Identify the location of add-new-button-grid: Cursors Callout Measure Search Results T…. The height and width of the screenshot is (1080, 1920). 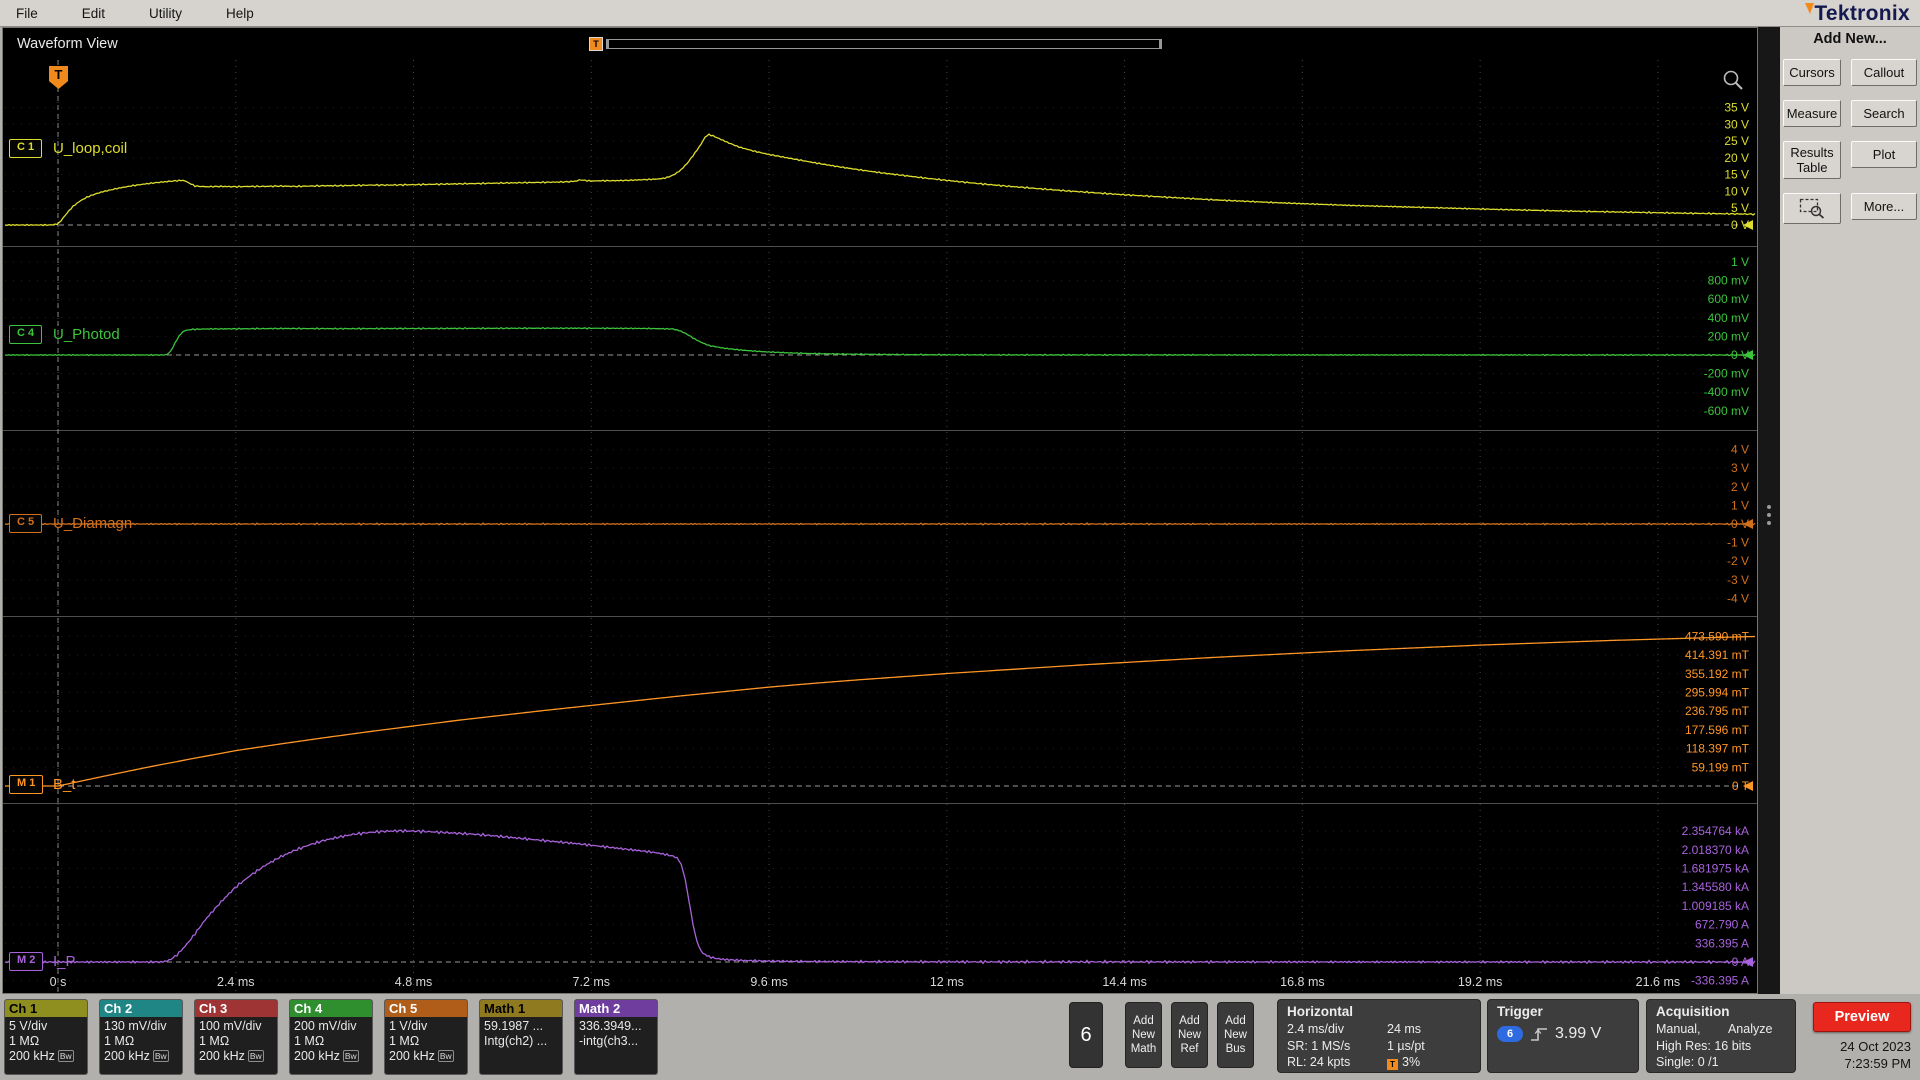
(1850, 141).